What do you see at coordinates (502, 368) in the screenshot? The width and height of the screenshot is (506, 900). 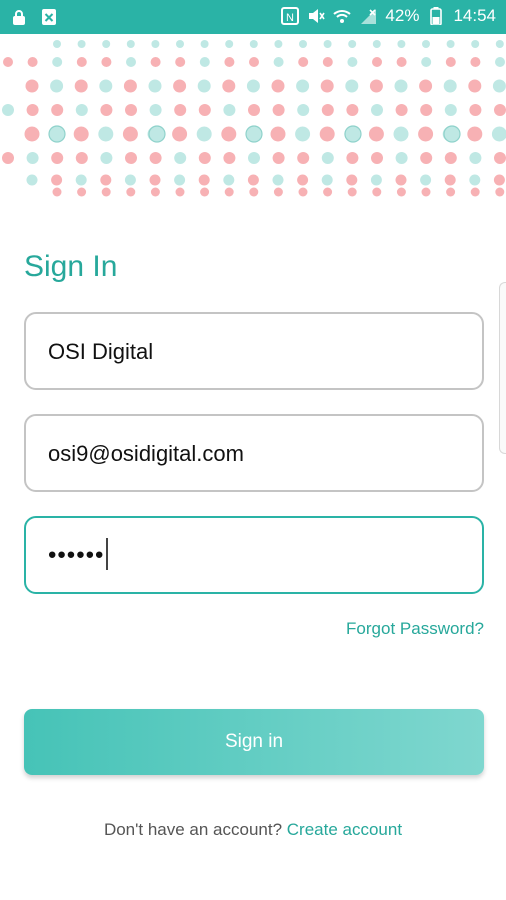 I see `edge-panel-handle` at bounding box center [502, 368].